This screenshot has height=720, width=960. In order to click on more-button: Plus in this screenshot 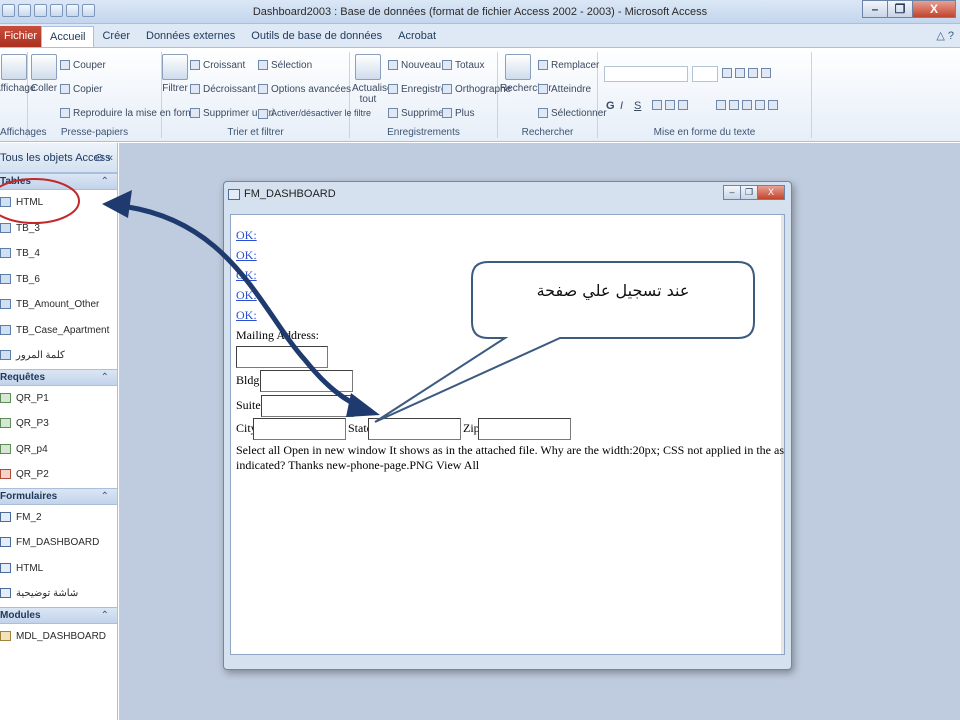, I will do `click(458, 113)`.